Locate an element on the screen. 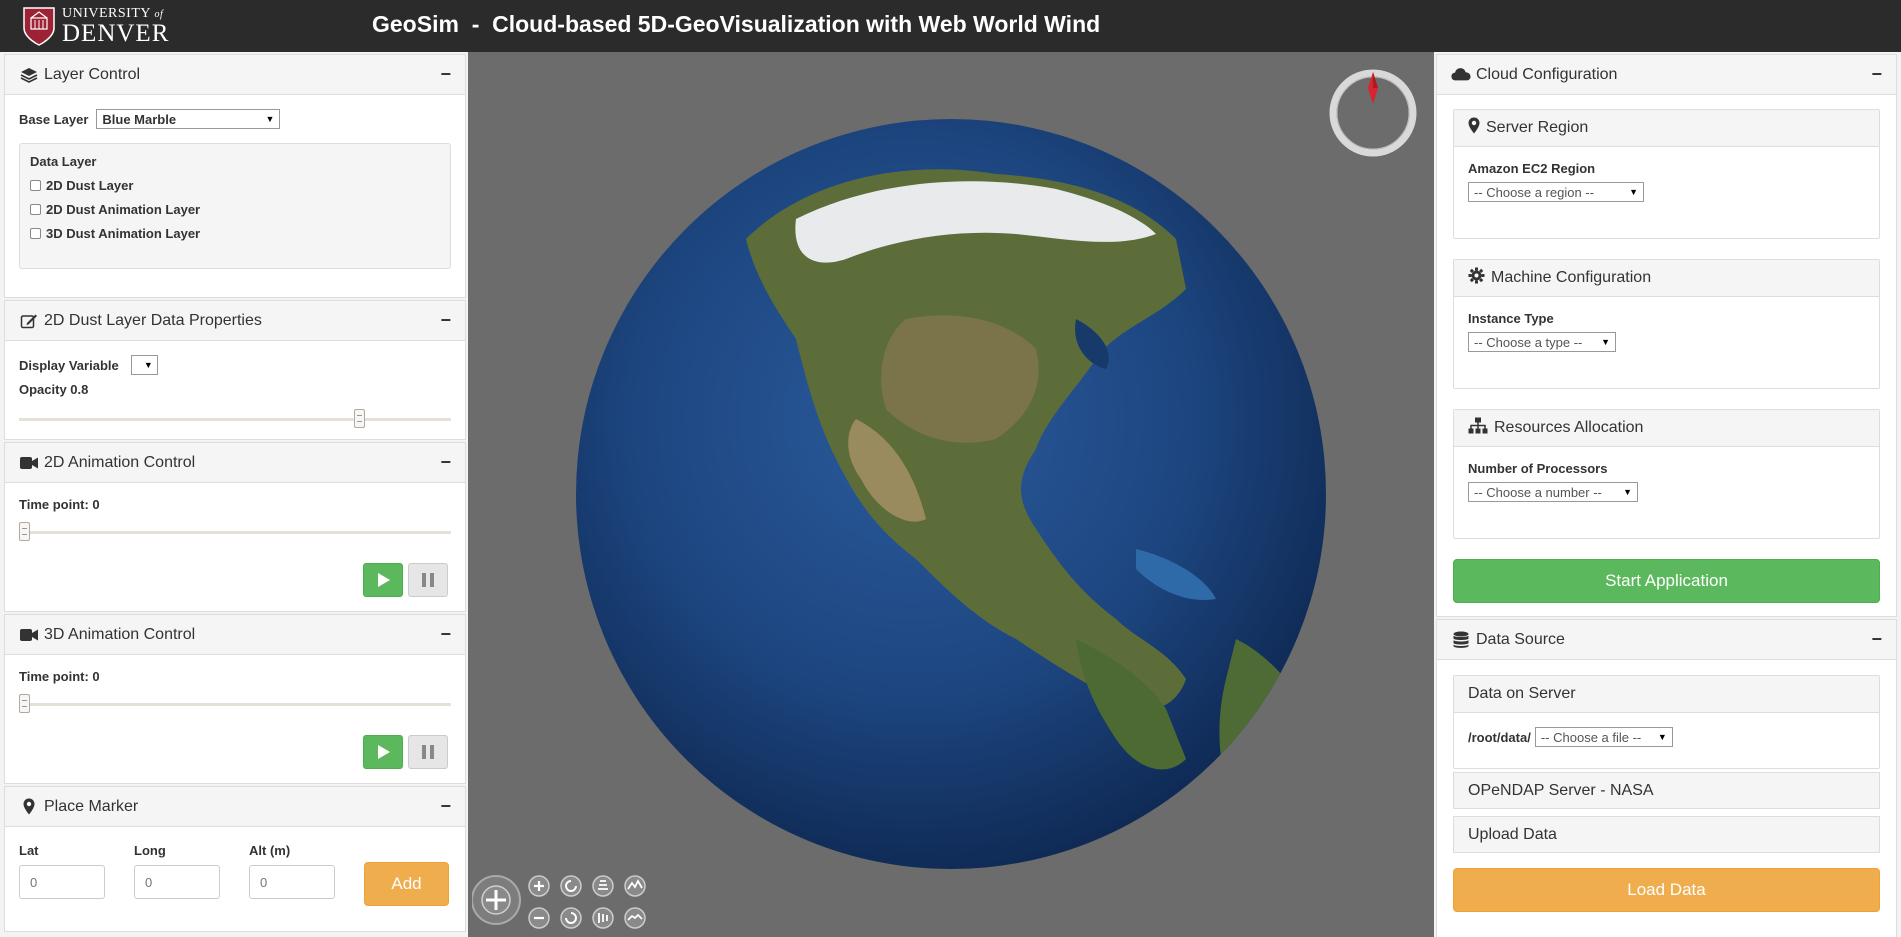  opendap-server-label: OPeNDAP Server - NASA is located at coordinates (1561, 790).